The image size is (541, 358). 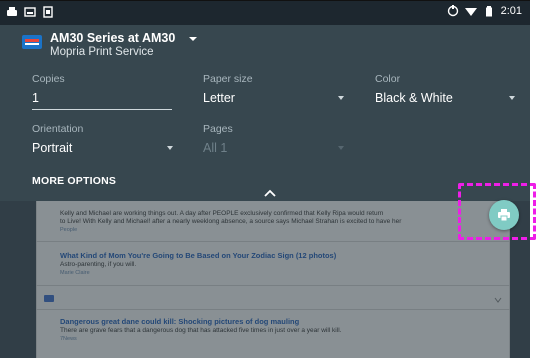 I want to click on printer-icon, so click(x=504, y=215).